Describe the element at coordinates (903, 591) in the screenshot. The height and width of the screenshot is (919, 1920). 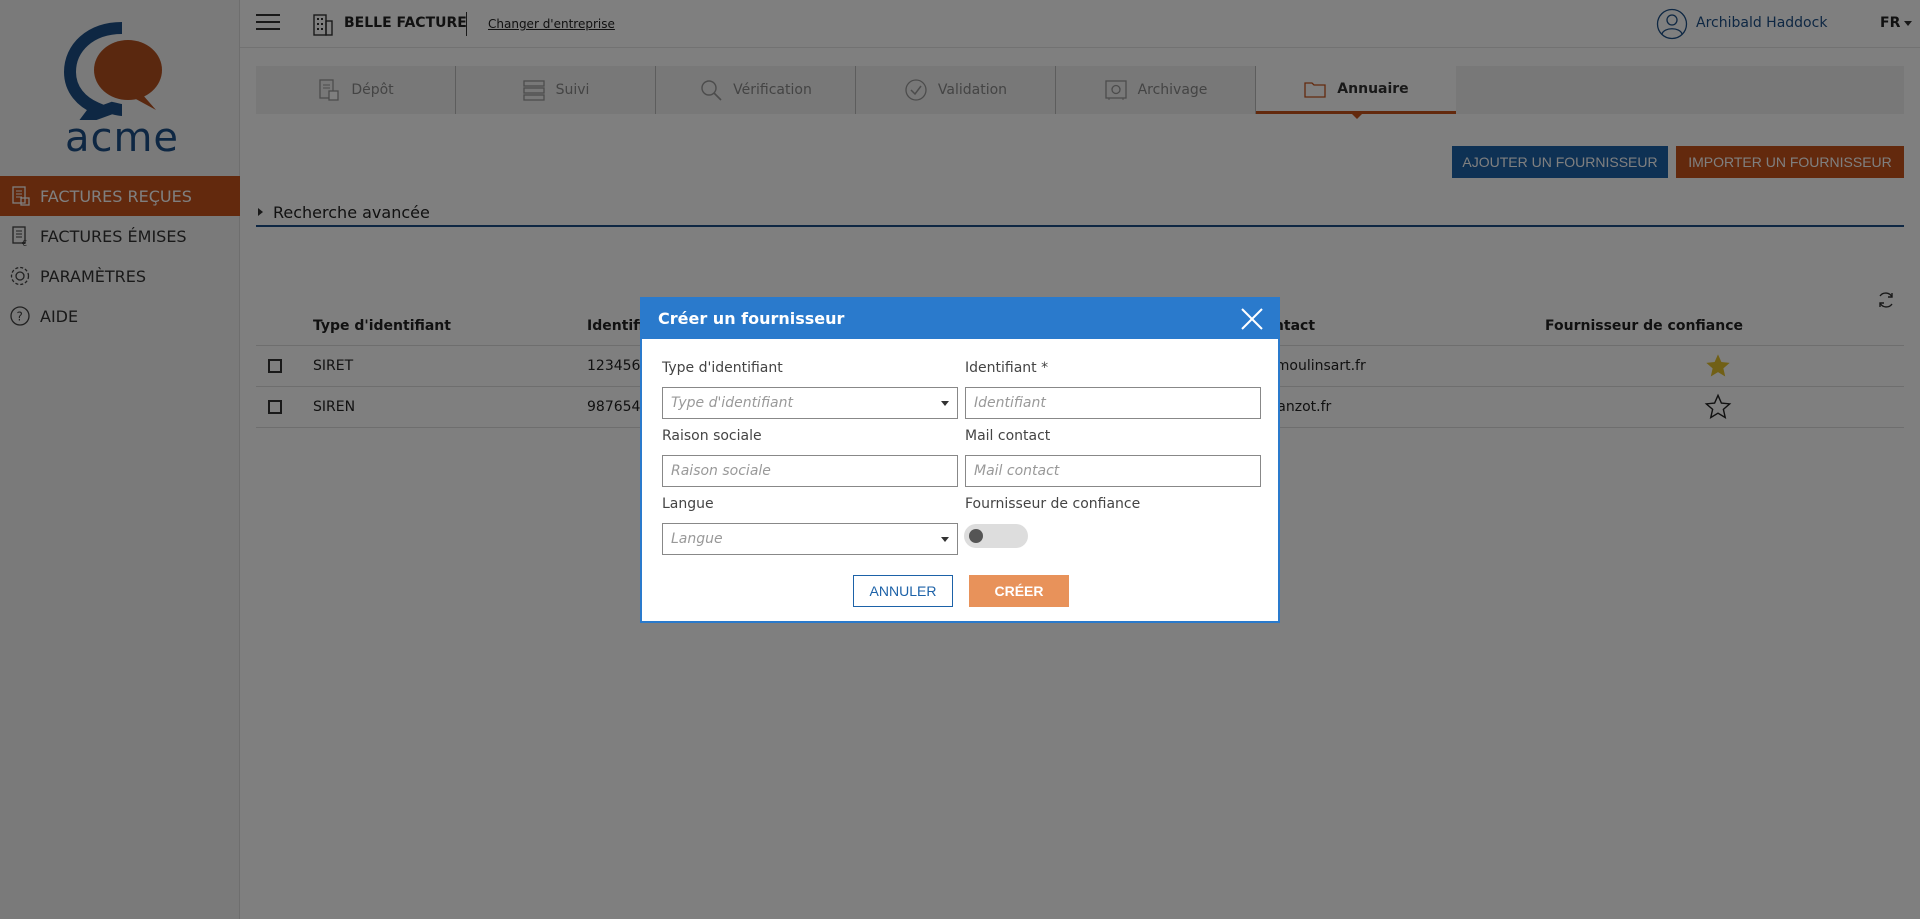
I see `cancel-button: ANNULER` at that location.